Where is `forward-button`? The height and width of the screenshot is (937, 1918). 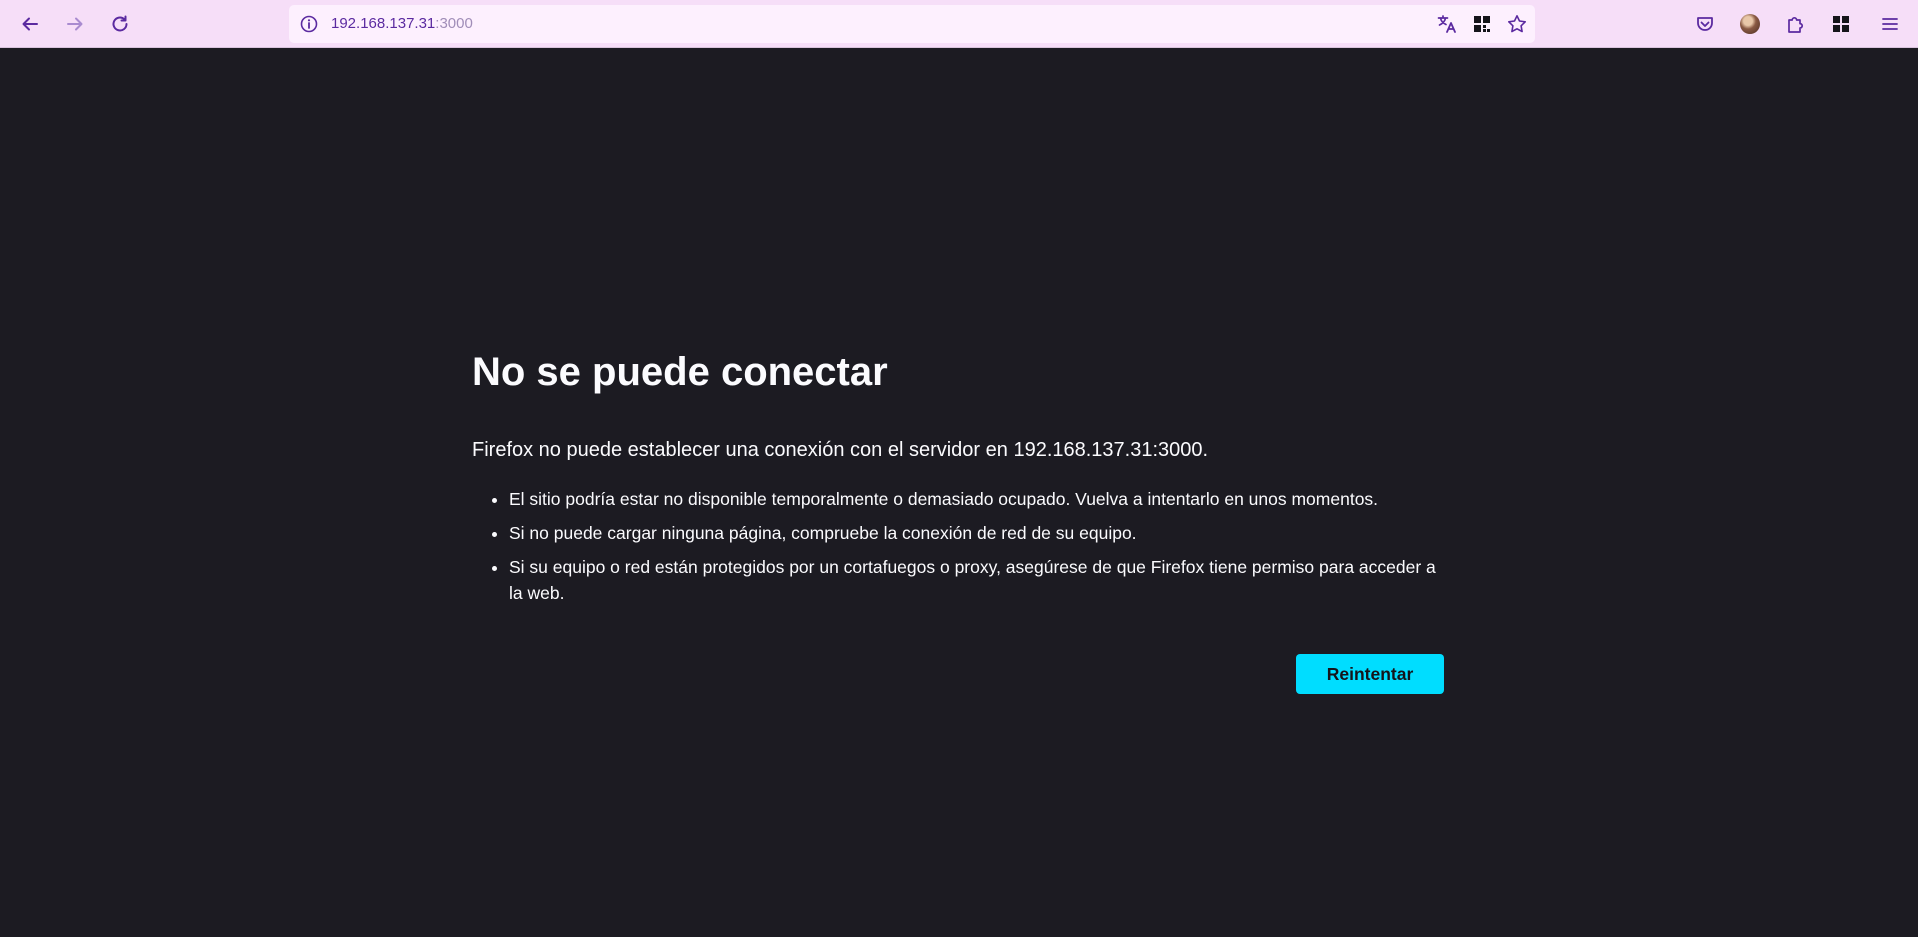
forward-button is located at coordinates (75, 24).